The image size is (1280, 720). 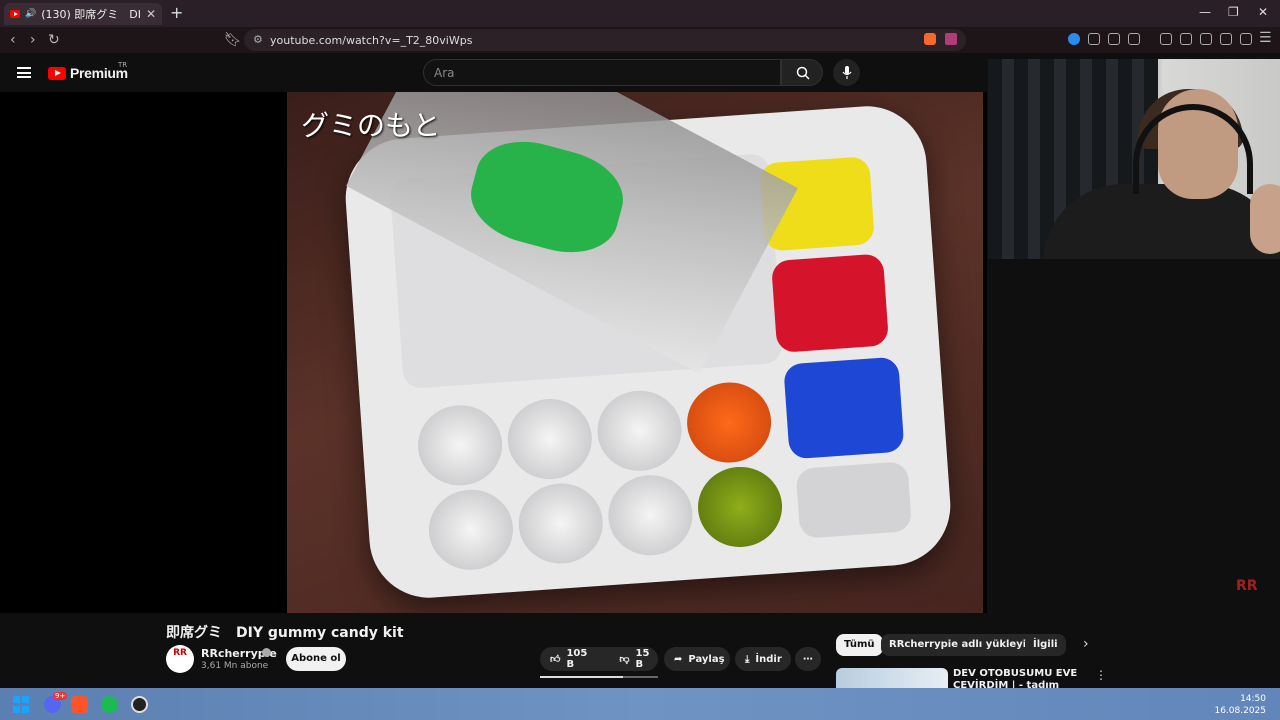 I want to click on like-dislike-group: 👍︎ 105 B 👎︎ 15 B, so click(x=599, y=659).